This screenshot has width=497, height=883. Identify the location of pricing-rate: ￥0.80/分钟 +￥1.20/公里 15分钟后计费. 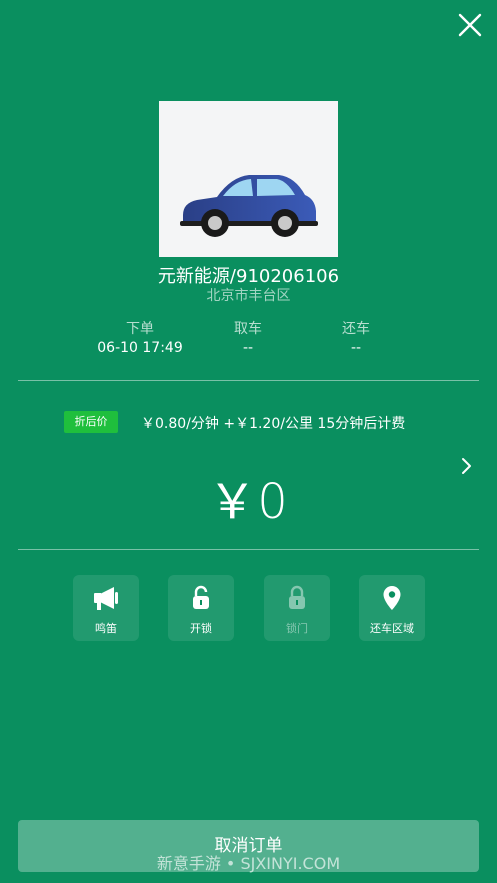
(273, 424).